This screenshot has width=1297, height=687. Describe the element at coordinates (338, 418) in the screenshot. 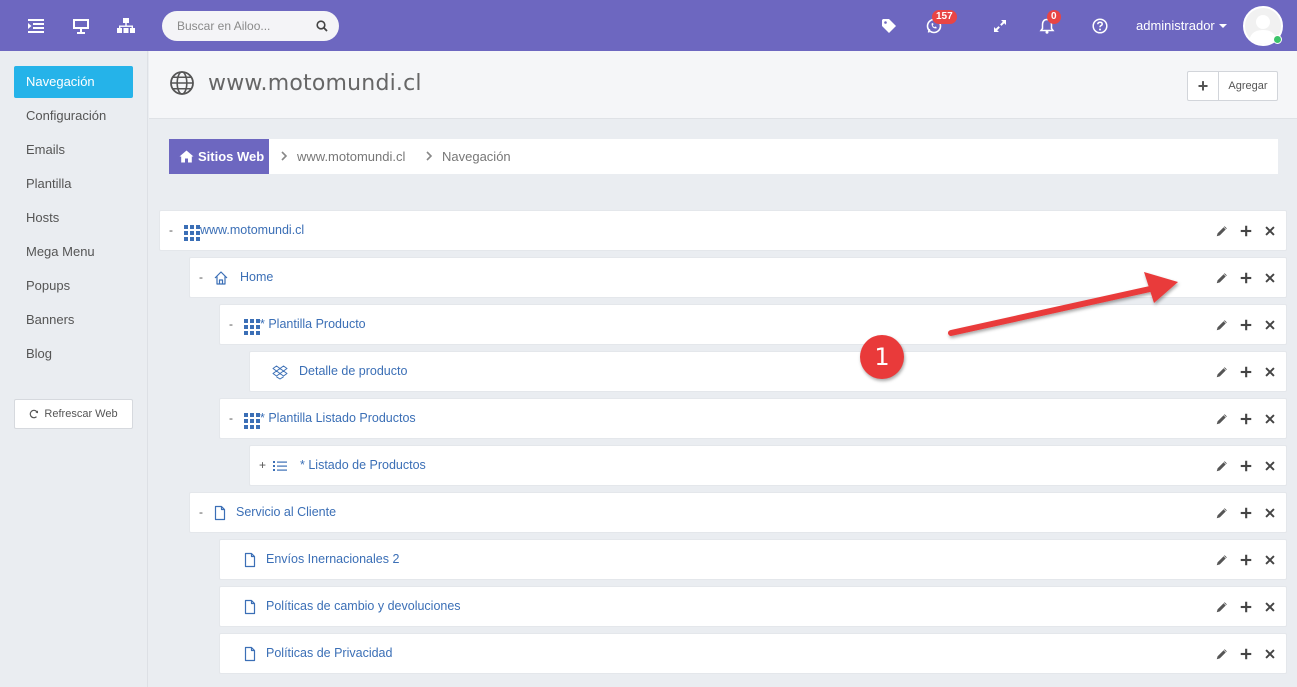

I see `tree-item-label: * Plantilla Listado Productos` at that location.